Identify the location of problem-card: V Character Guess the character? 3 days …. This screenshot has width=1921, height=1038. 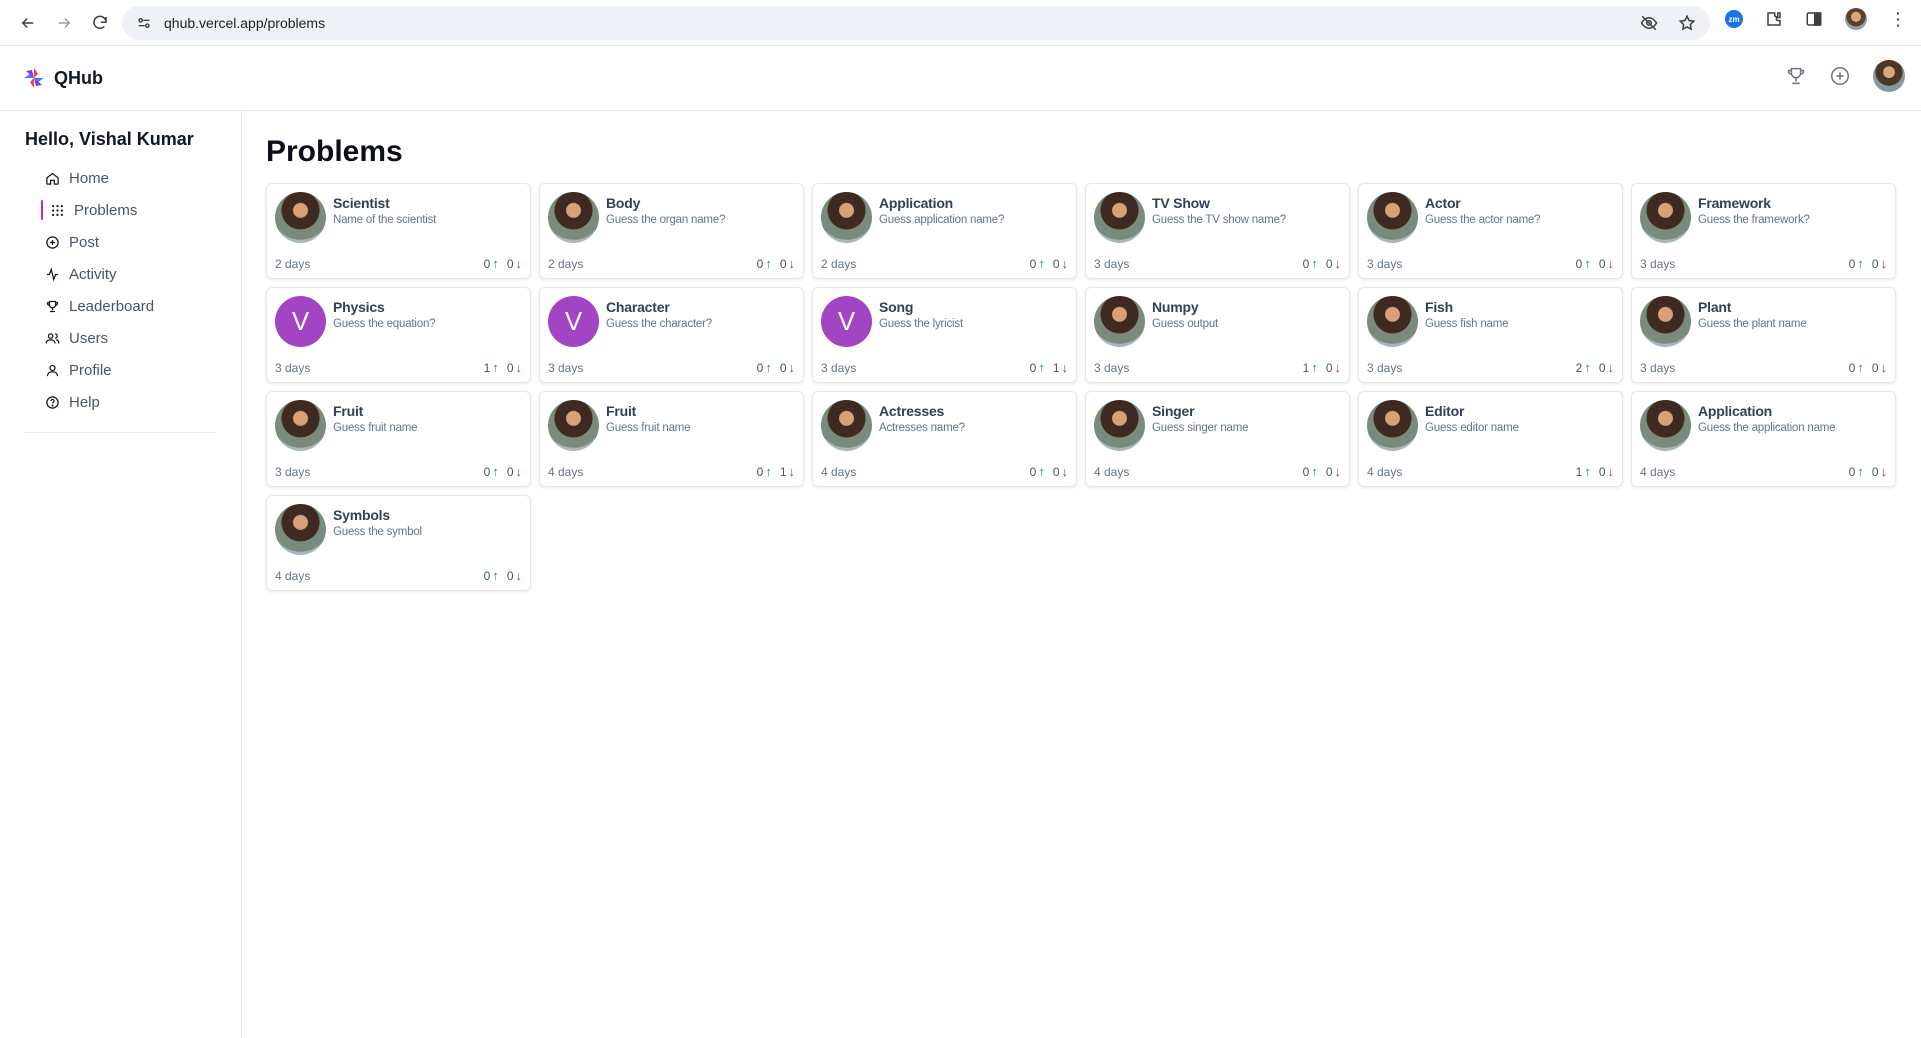
(671, 335).